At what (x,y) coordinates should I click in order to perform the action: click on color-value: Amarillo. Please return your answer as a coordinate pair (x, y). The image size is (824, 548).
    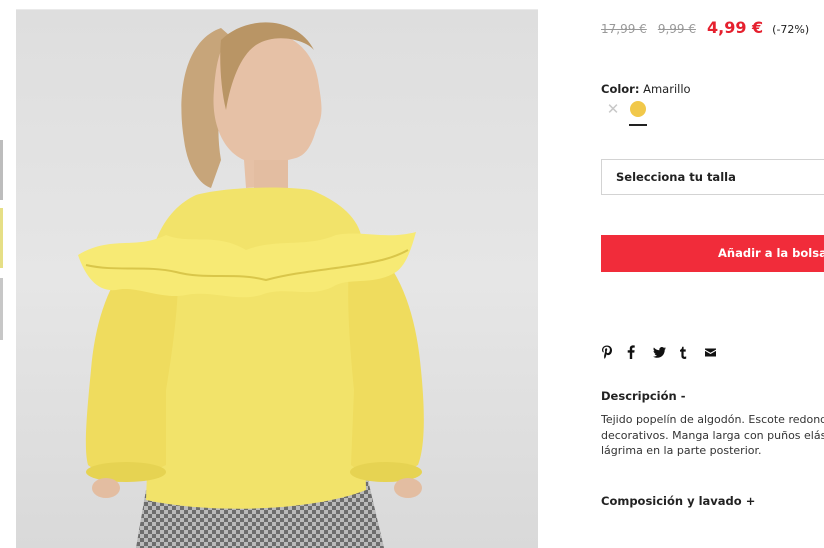
    Looking at the image, I should click on (667, 89).